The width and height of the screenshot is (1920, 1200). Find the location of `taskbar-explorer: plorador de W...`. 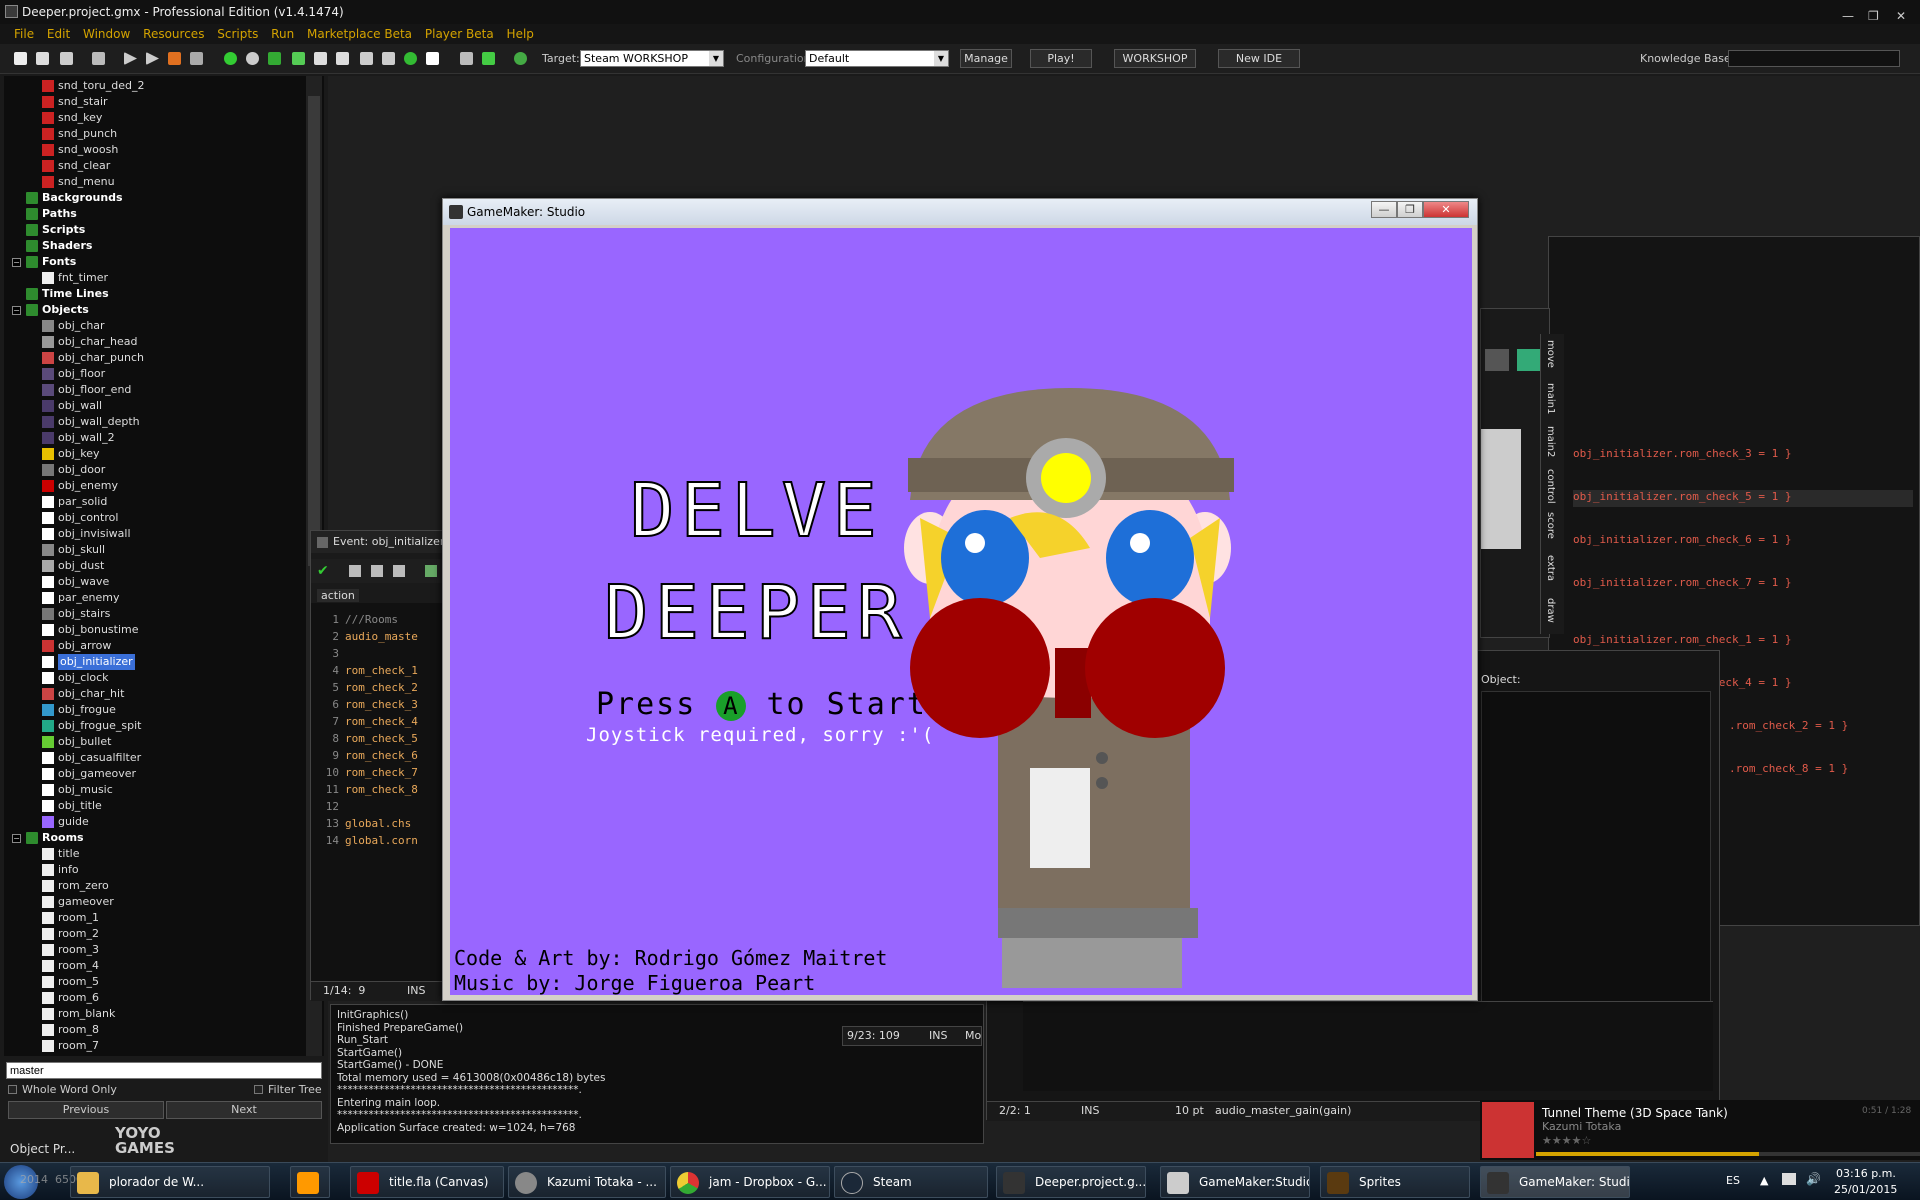

taskbar-explorer: plorador de W... is located at coordinates (170, 1182).